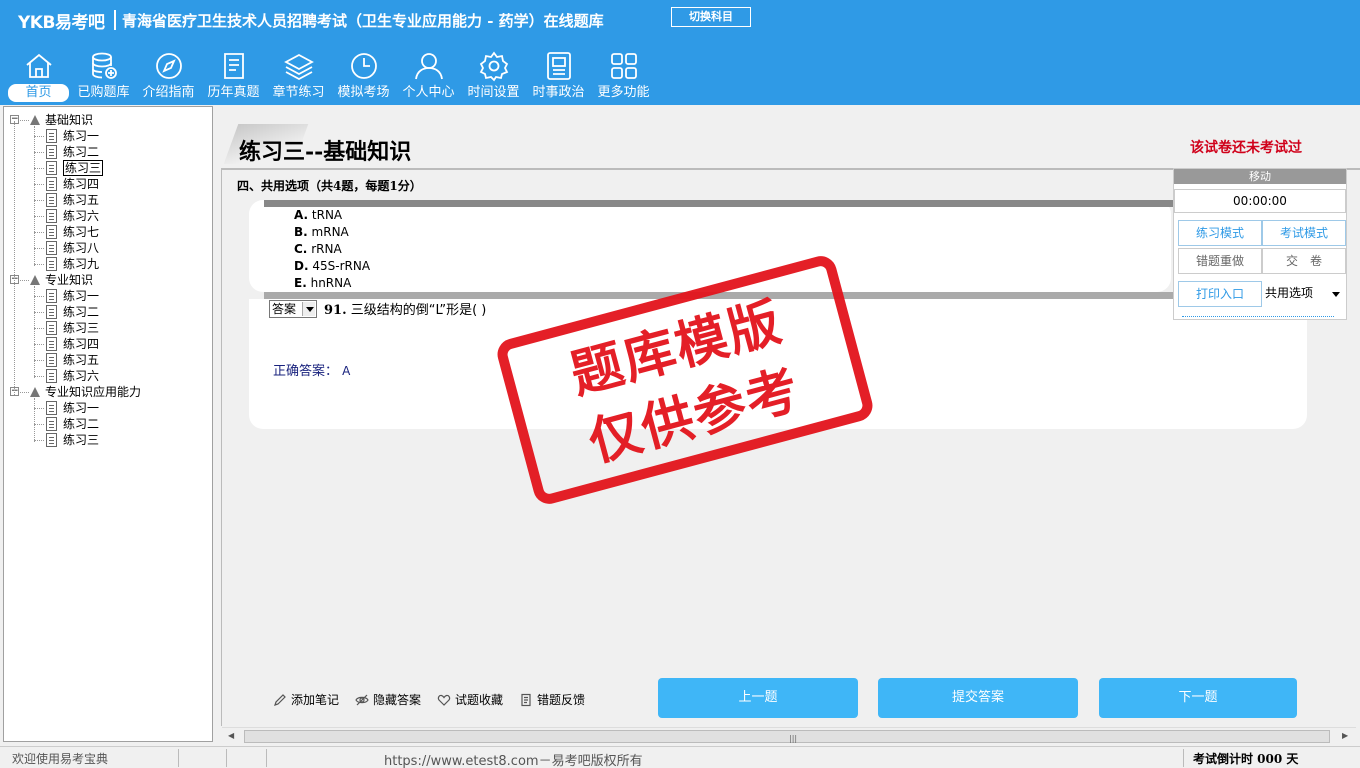  Describe the element at coordinates (326, 249) in the screenshot. I see `option-text: rRNA` at that location.